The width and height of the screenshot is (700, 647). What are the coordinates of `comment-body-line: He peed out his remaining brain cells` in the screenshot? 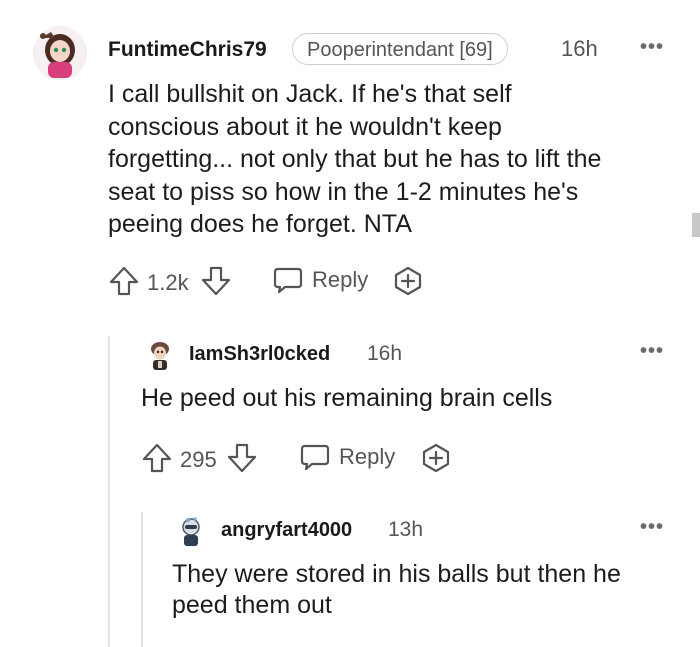 It's located at (347, 398).